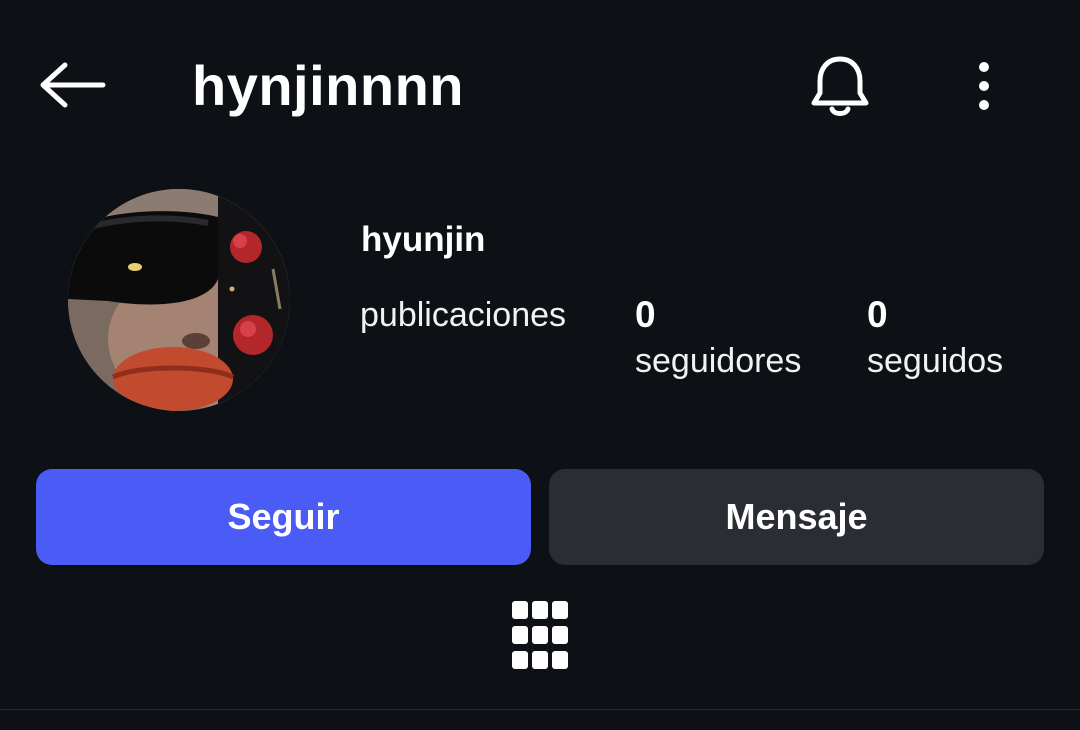 The height and width of the screenshot is (730, 1080). What do you see at coordinates (423, 239) in the screenshot?
I see `display-name: hyunjin` at bounding box center [423, 239].